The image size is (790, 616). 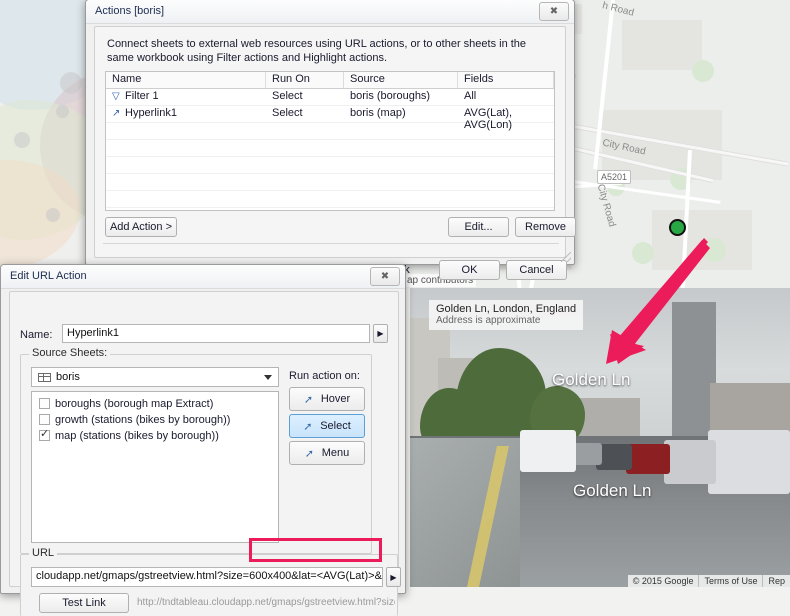 What do you see at coordinates (308, 399) in the screenshot?
I see `cursor-arrow-icon: ➚` at bounding box center [308, 399].